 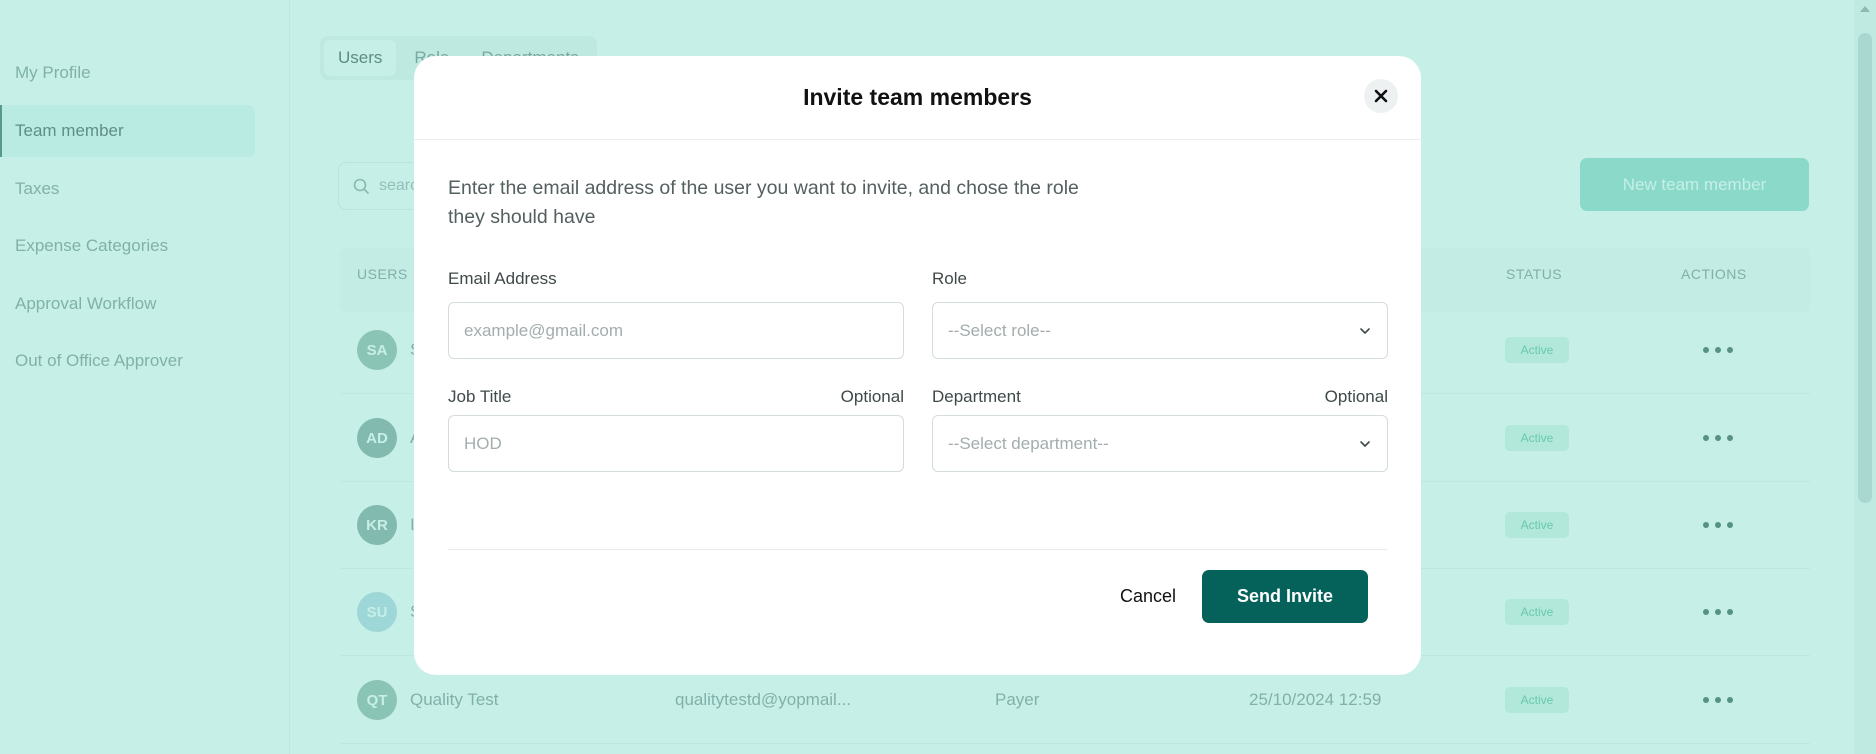 I want to click on footer-divider, so click(x=917, y=549).